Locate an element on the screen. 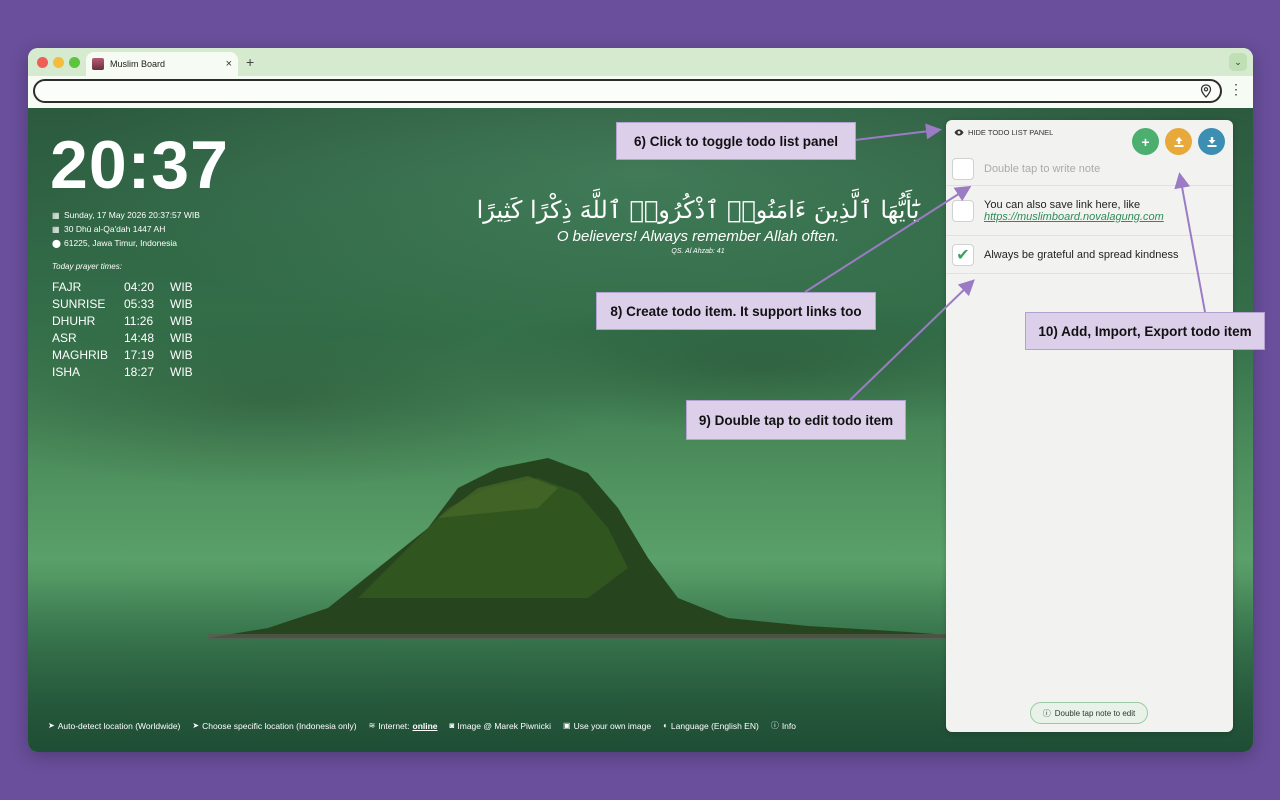 The width and height of the screenshot is (1280, 800). prayer-name: ASR is located at coordinates (64, 337).